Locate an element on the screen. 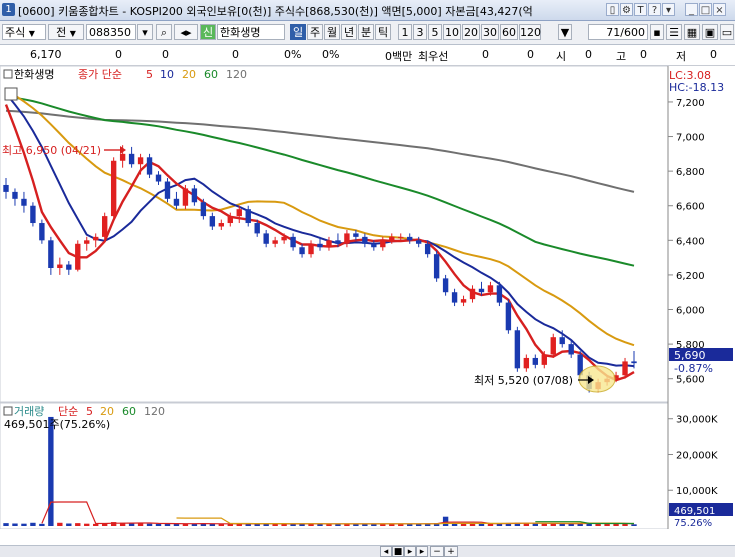 Image resolution: width=735 pixels, height=558 pixels. interval-button-120: 120 is located at coordinates (530, 32).